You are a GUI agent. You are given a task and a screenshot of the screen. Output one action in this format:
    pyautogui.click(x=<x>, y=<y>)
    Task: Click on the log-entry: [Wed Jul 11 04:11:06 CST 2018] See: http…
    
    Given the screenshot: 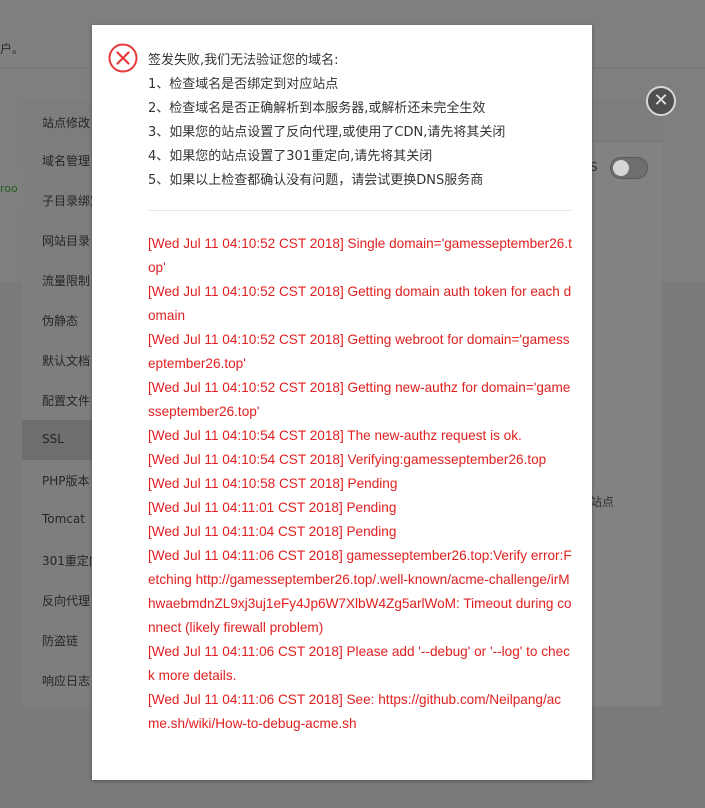 What is the action you would take?
    pyautogui.click(x=355, y=711)
    